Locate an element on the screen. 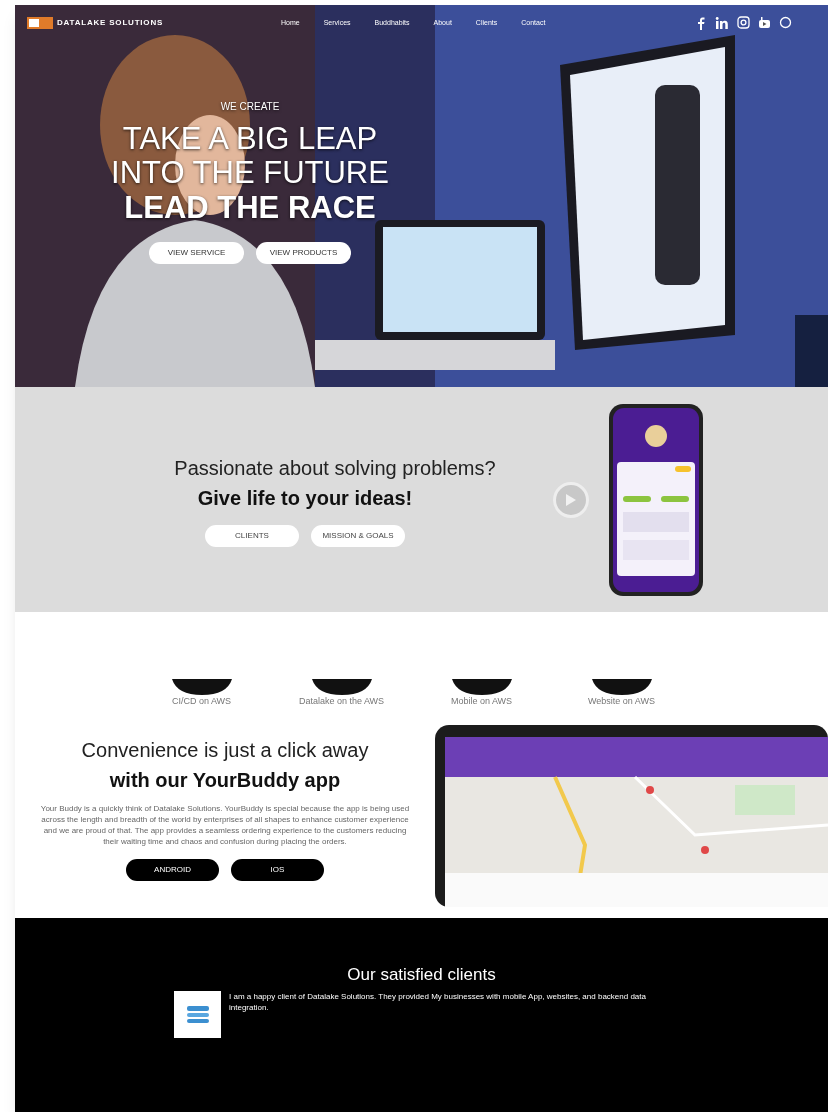 Image resolution: width=828 pixels, height=1112 pixels. facebook-icon is located at coordinates (701, 23).